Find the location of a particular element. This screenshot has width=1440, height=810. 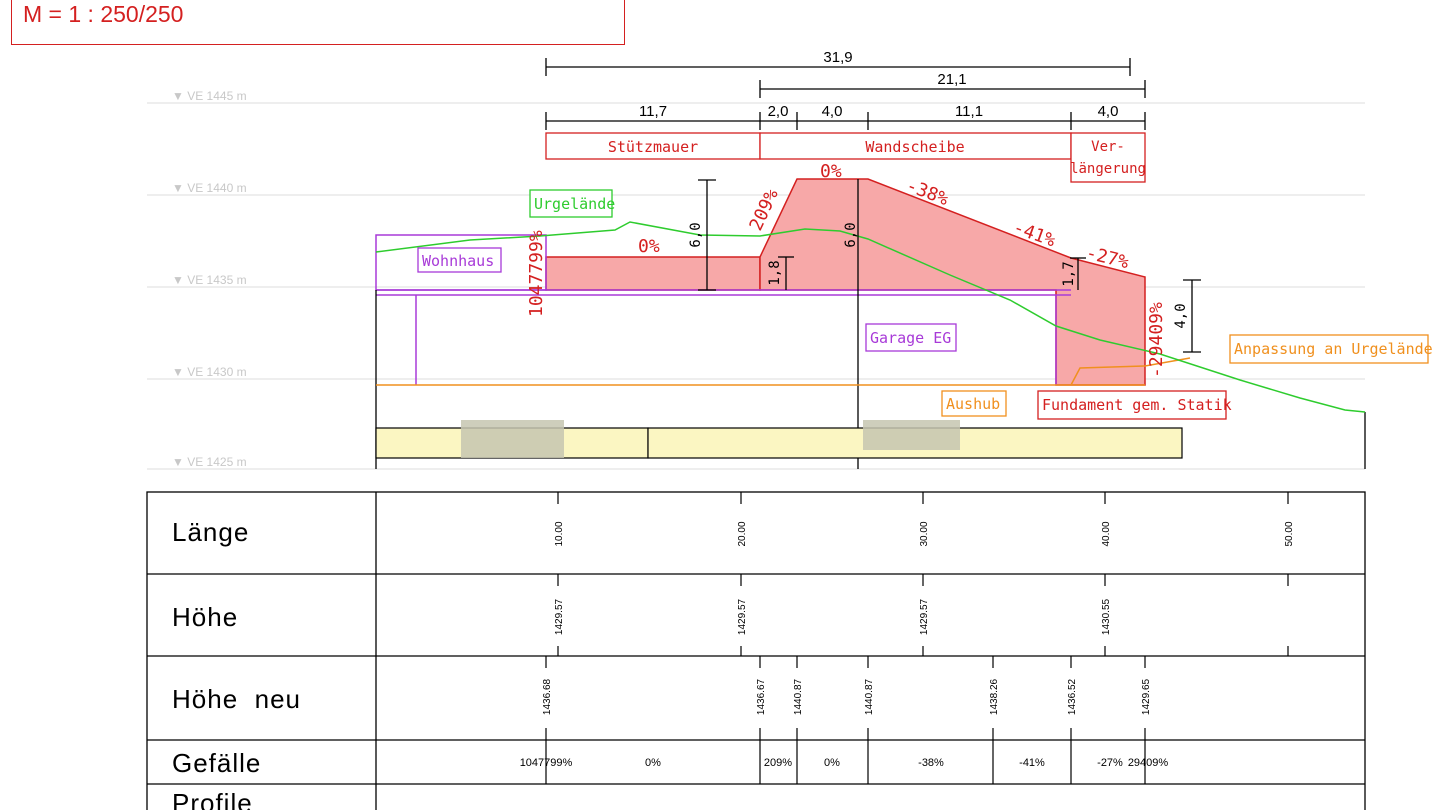

hoehe-neu-ticks is located at coordinates (845, 720).